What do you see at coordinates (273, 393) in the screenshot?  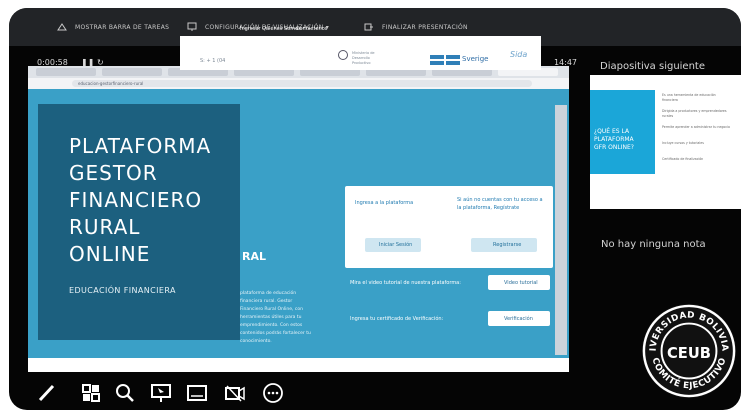 I see `more-options-icon` at bounding box center [273, 393].